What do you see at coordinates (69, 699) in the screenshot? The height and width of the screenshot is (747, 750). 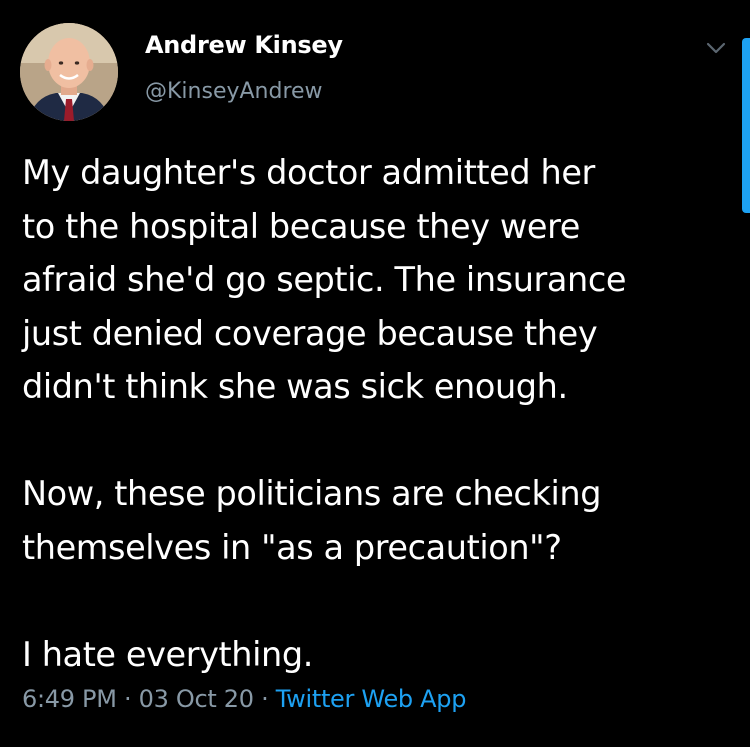 I see `tweet-time: 6:49 PM` at bounding box center [69, 699].